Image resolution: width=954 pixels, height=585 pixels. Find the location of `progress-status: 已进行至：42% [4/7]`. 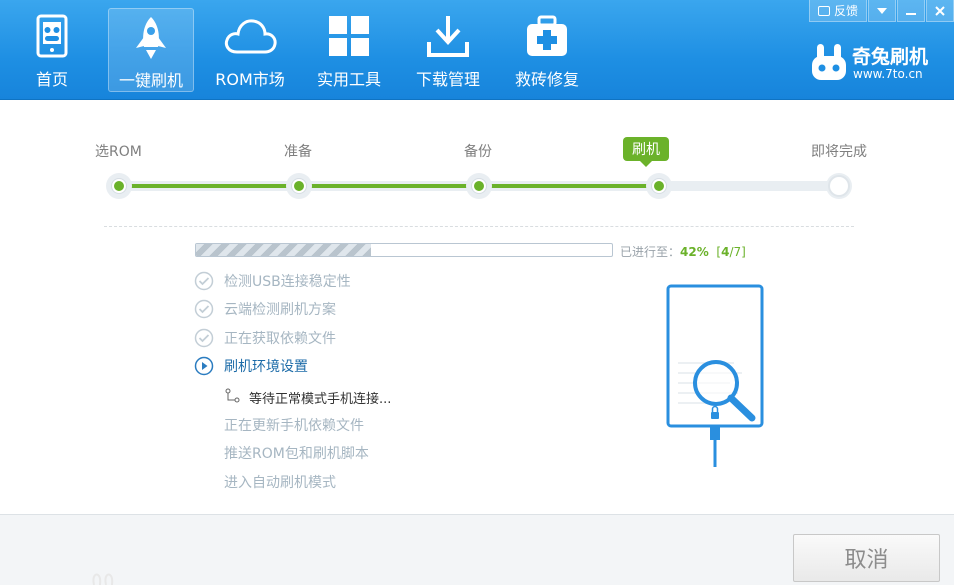

progress-status: 已进行至：42% [4/7] is located at coordinates (683, 251).